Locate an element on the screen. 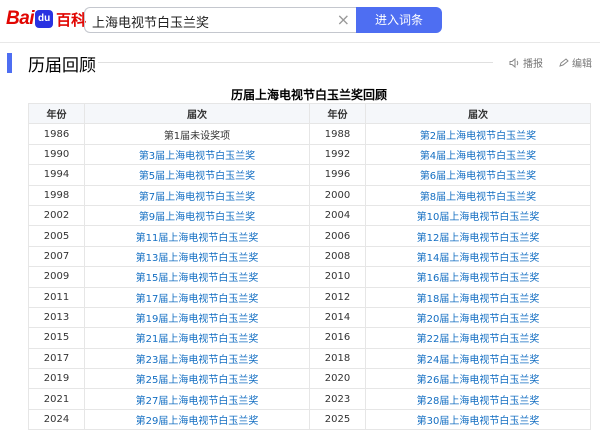 The image size is (600, 447). edition-link: 第27届上海电视节白玉兰奖 is located at coordinates (197, 399).